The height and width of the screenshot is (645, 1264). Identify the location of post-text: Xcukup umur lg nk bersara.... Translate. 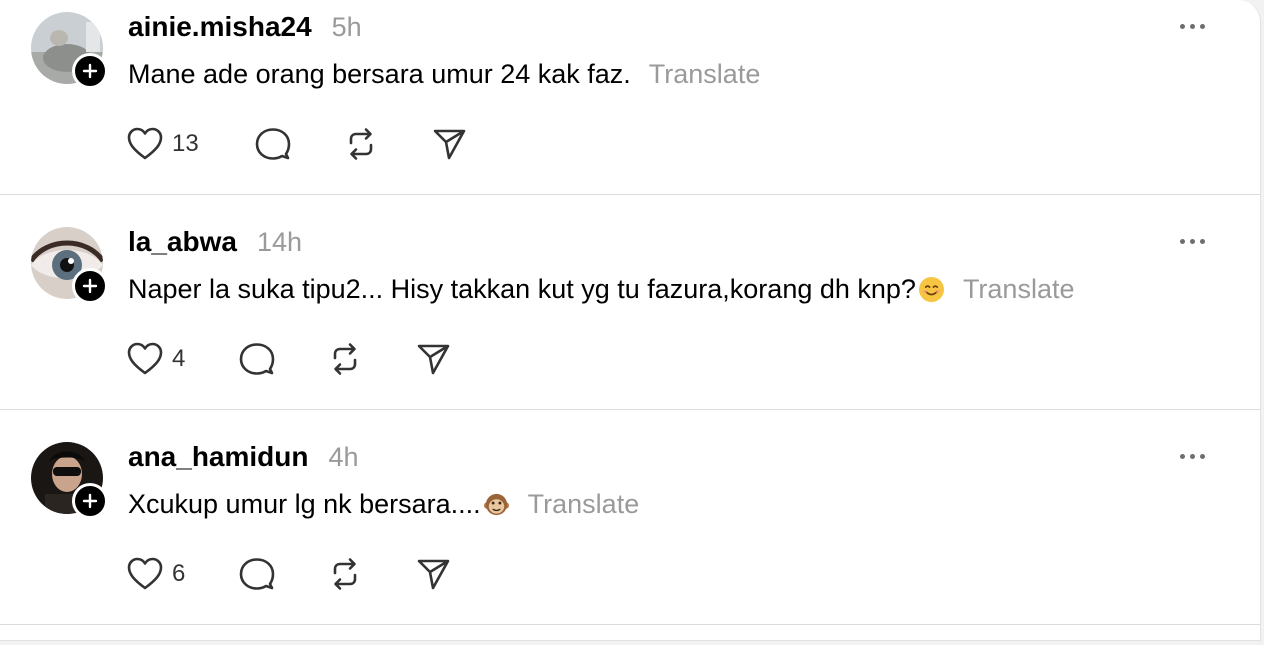
(383, 504).